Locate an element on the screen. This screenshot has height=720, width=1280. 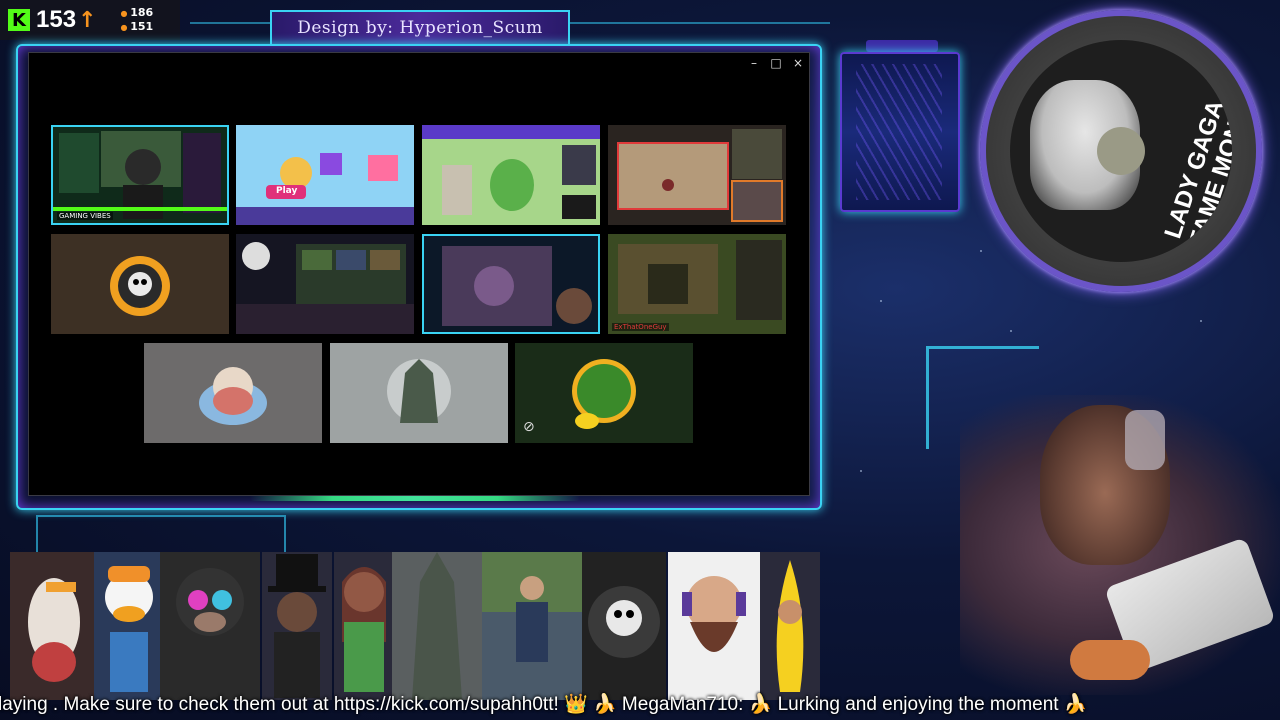
vinyl-center-hole is located at coordinates (1121, 151).